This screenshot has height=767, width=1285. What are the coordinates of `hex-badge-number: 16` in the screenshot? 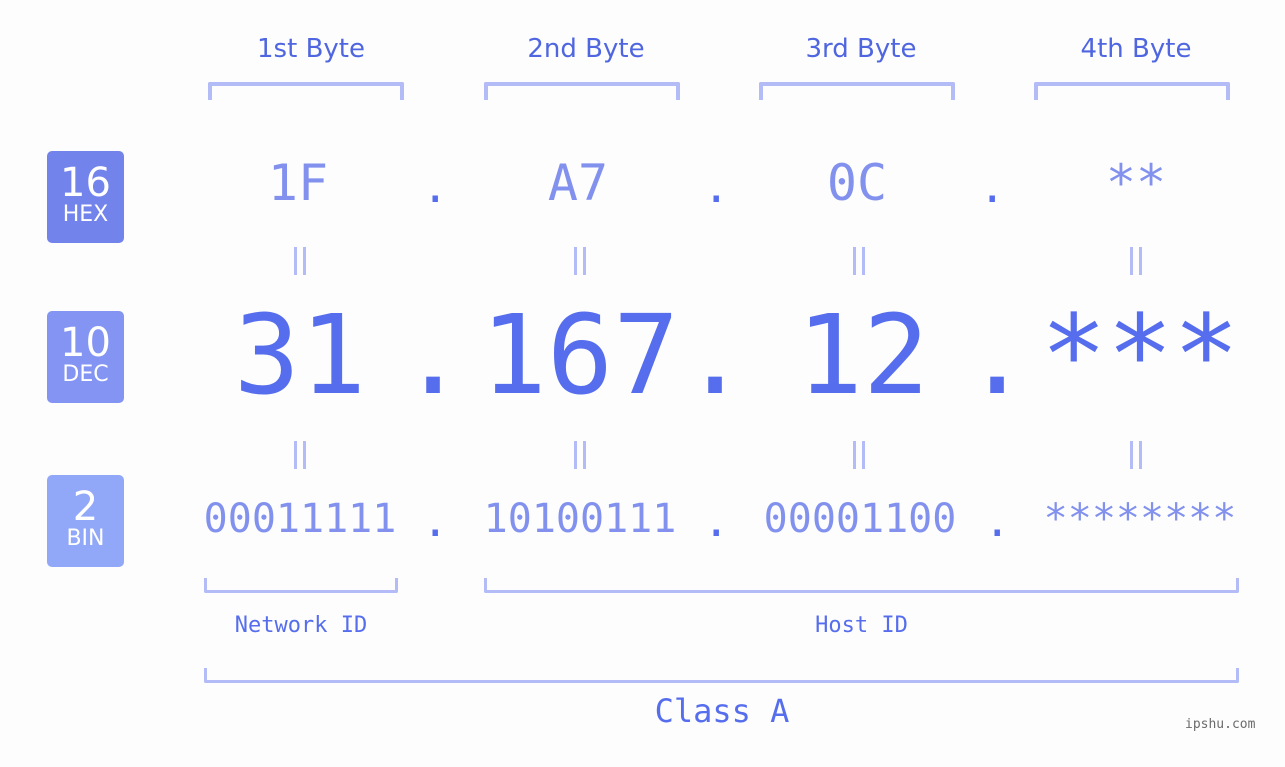 It's located at (85, 183).